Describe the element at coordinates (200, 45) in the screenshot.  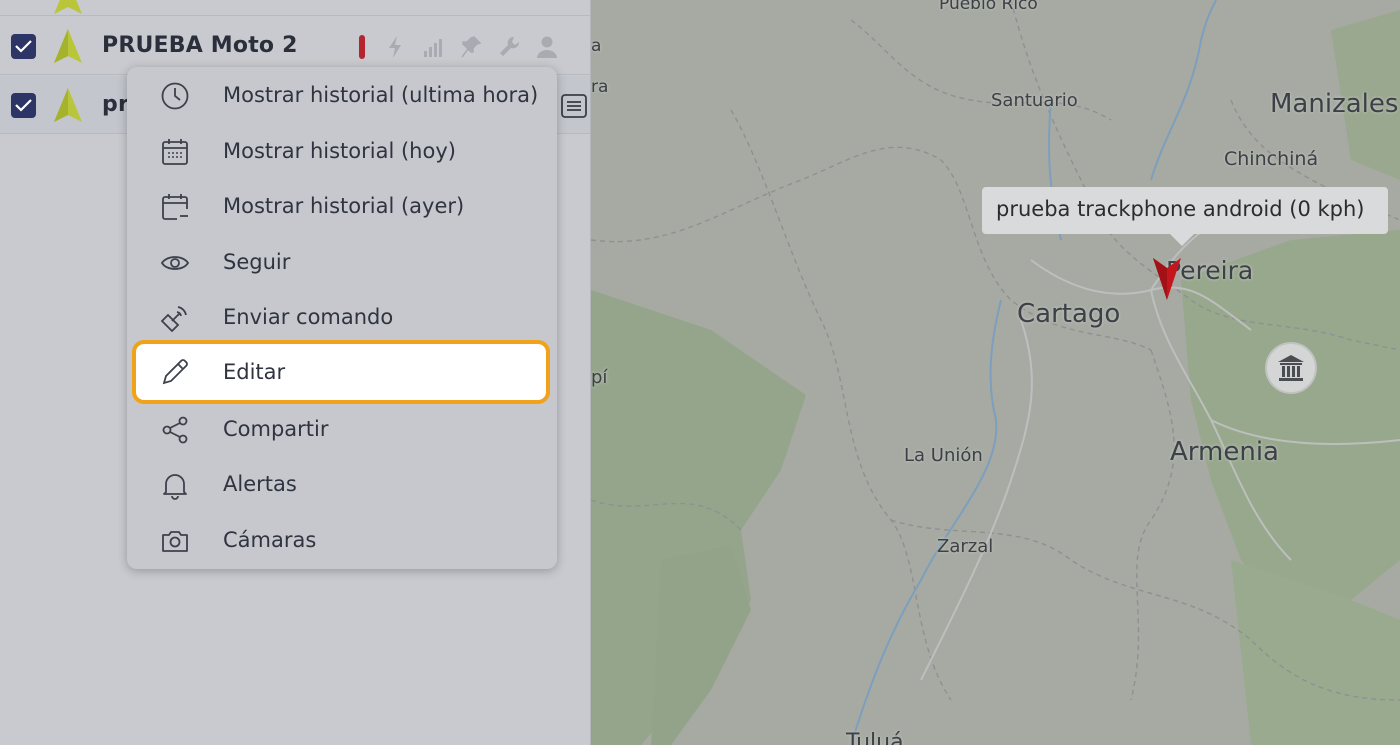
I see `device-name: PRUEBA Moto 2` at that location.